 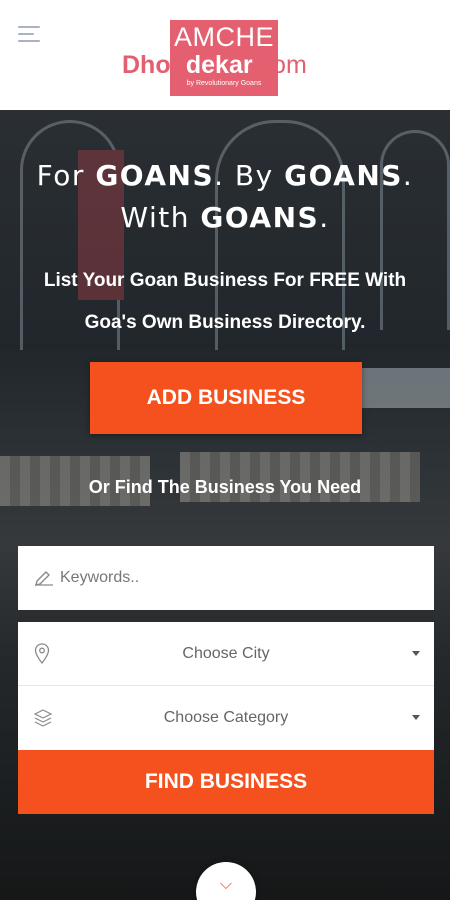 What do you see at coordinates (404, 388) in the screenshot?
I see `shop-sign` at bounding box center [404, 388].